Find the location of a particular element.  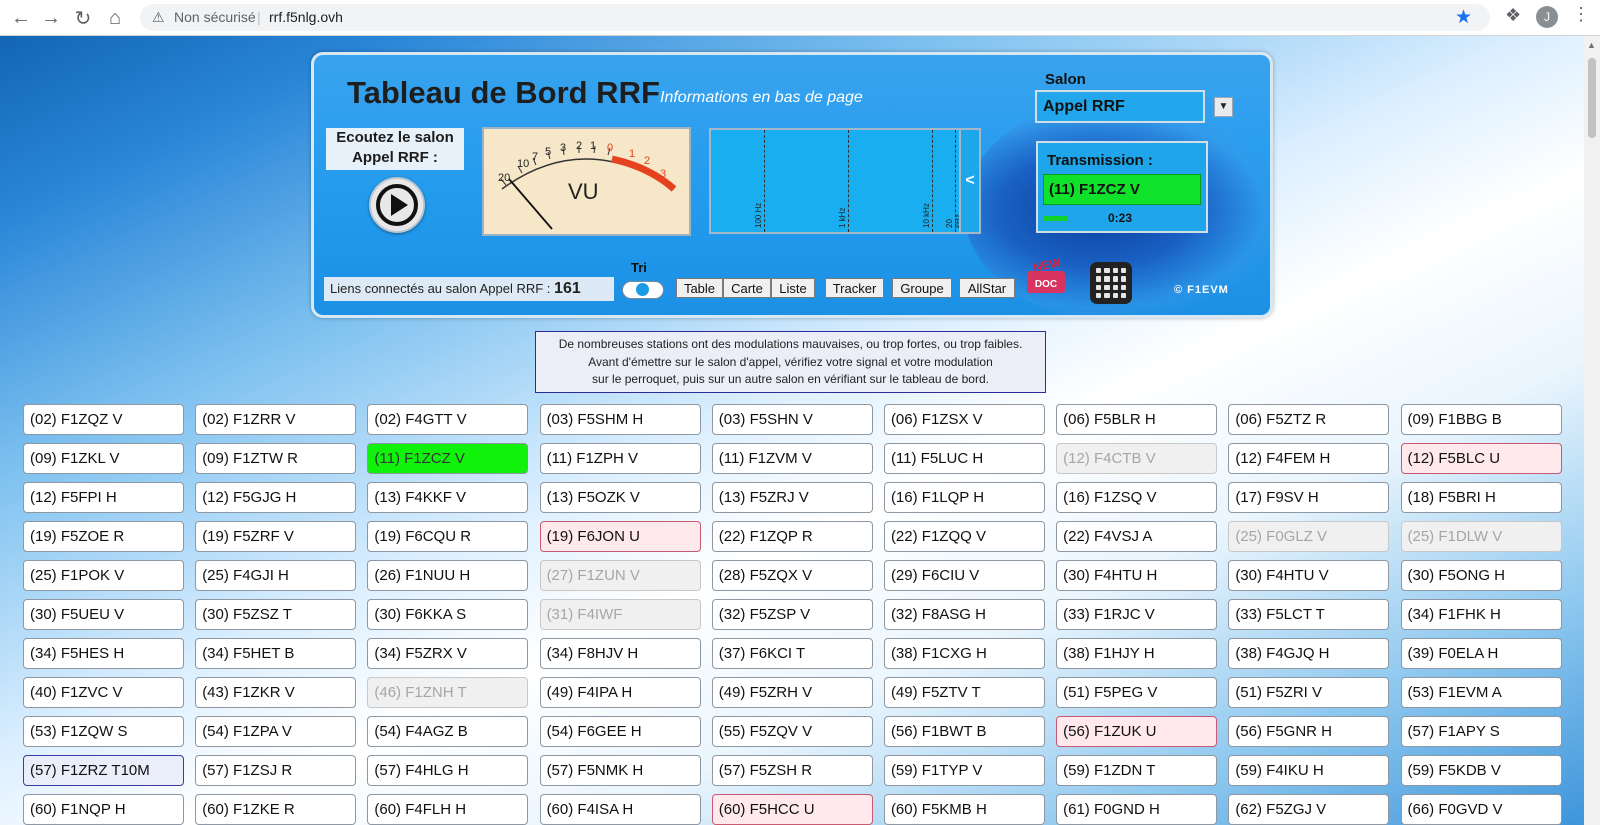

station-tile: (32) F5ZSP V is located at coordinates (792, 614).